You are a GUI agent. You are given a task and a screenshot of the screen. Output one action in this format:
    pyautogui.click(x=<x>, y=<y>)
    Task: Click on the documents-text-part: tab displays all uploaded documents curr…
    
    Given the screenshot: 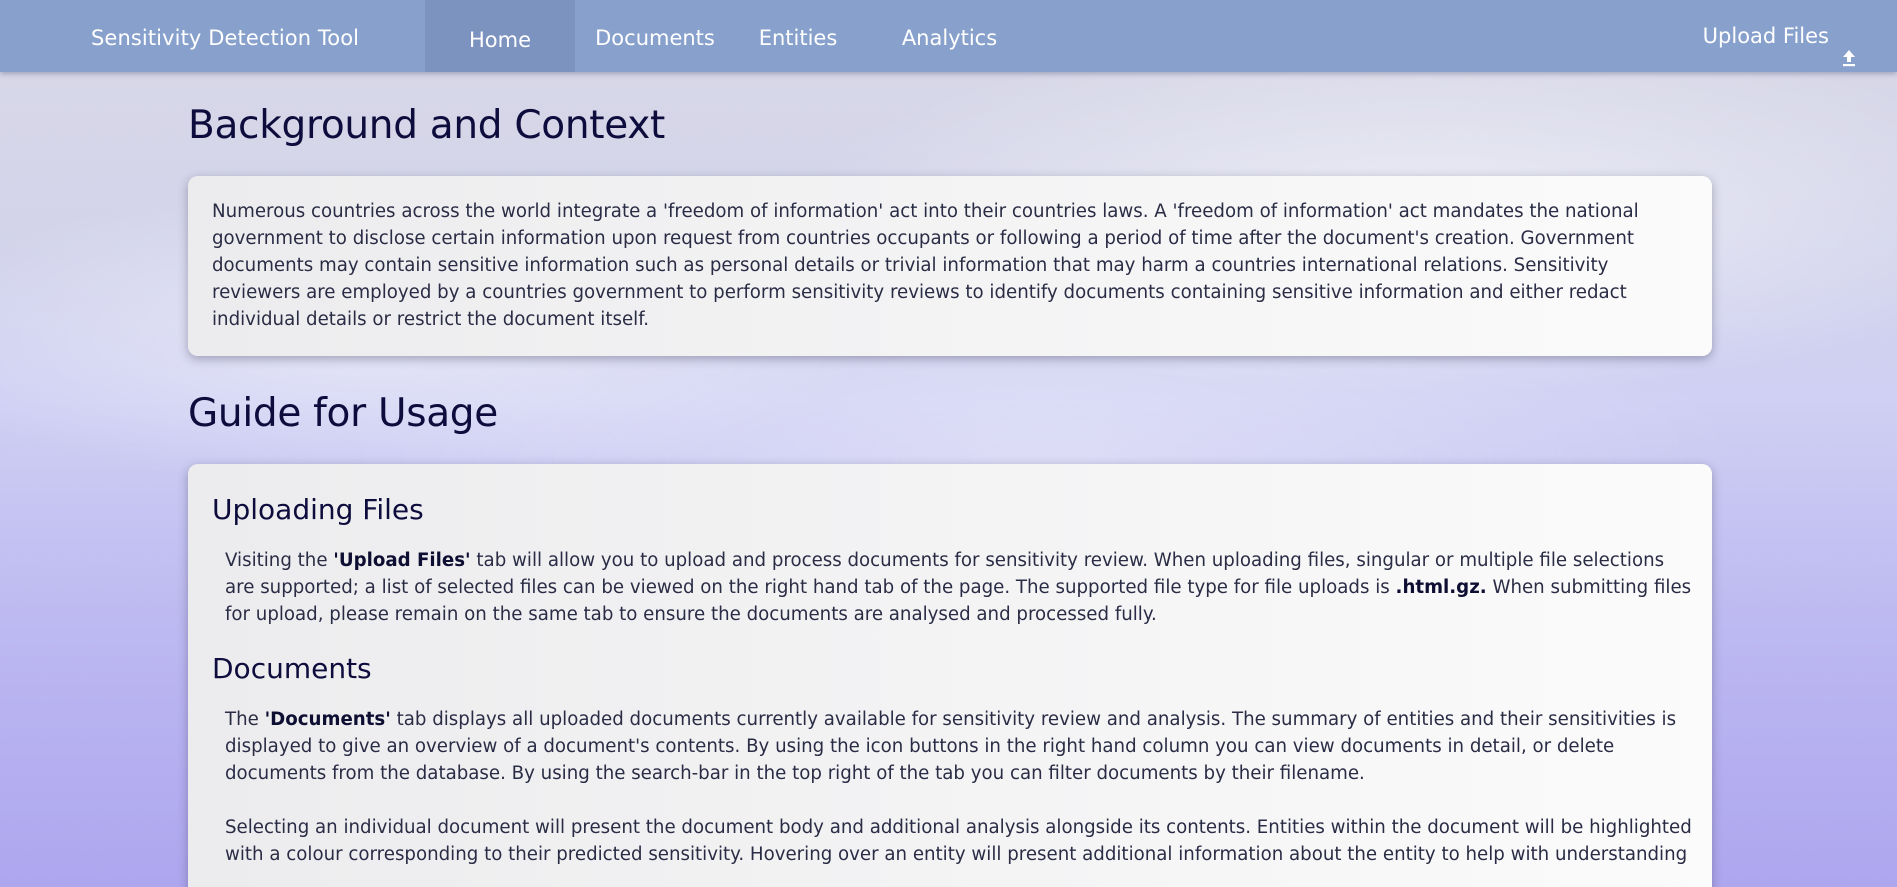 What is the action you would take?
    pyautogui.click(x=951, y=746)
    